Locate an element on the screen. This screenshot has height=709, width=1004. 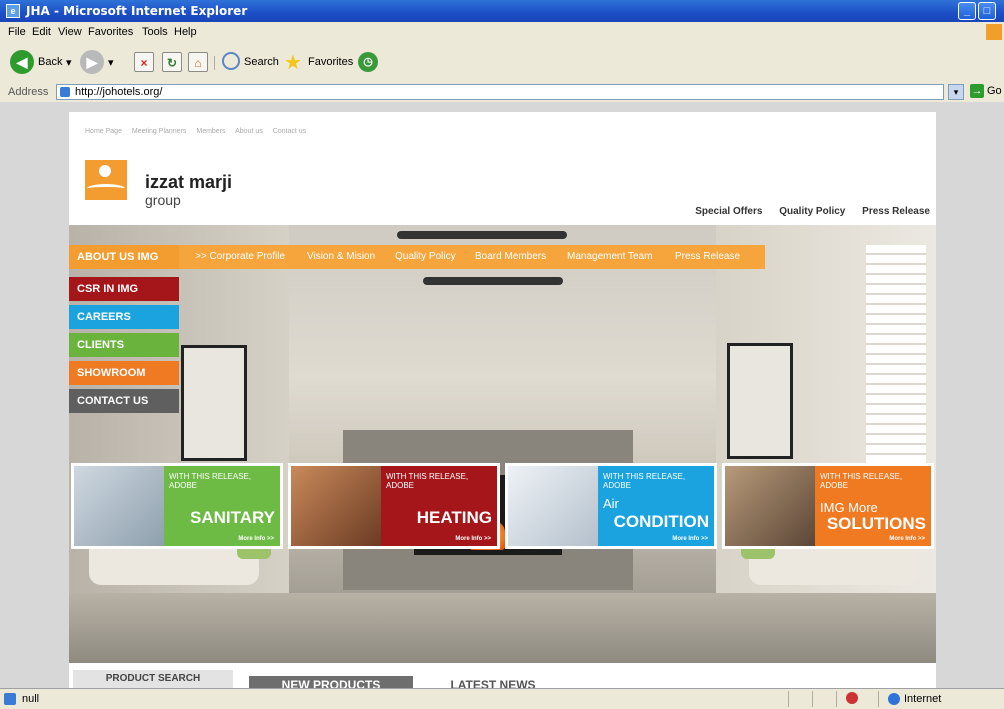
address-url: http://johotels.org/ is located at coordinates (119, 92).